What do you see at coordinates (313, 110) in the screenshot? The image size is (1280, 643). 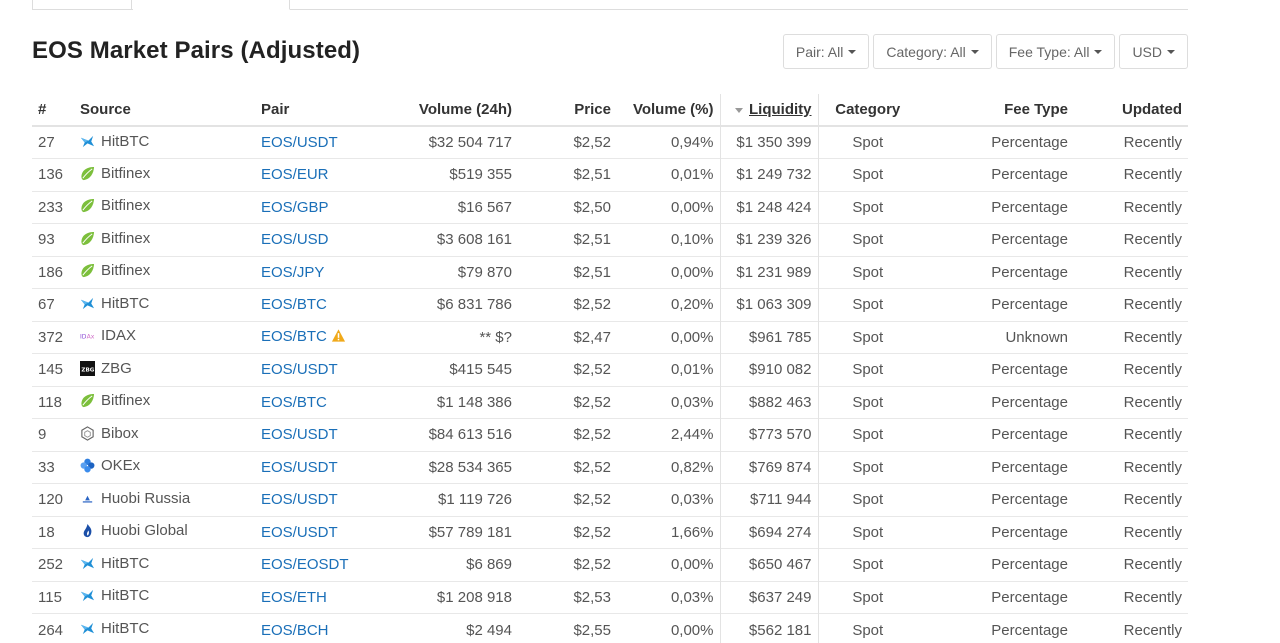 I see `col-header-pair: Pair` at bounding box center [313, 110].